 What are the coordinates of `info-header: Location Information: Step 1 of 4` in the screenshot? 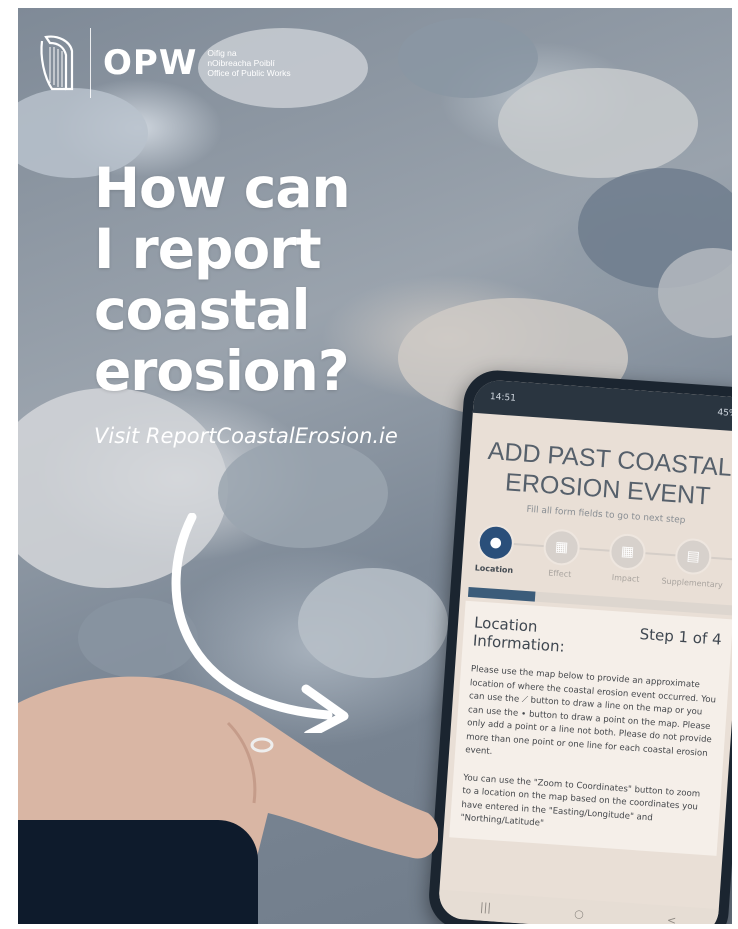 It's located at (597, 639).